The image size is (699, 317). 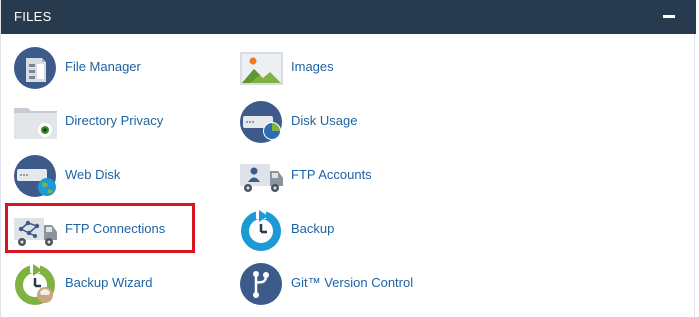 I want to click on ftp-accounts-label: FTP Accounts, so click(x=331, y=174).